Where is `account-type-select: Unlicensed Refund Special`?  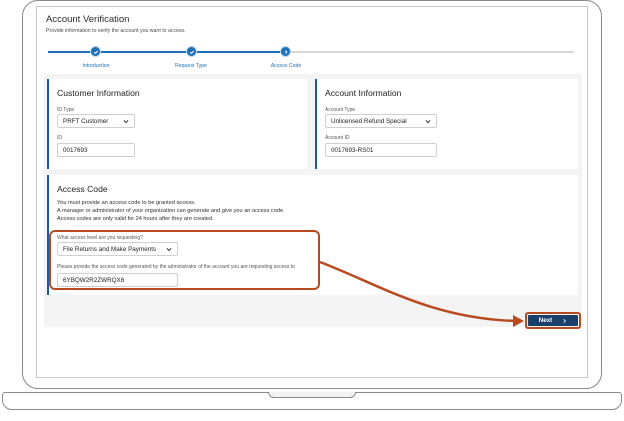
account-type-select: Unlicensed Refund Special is located at coordinates (381, 121).